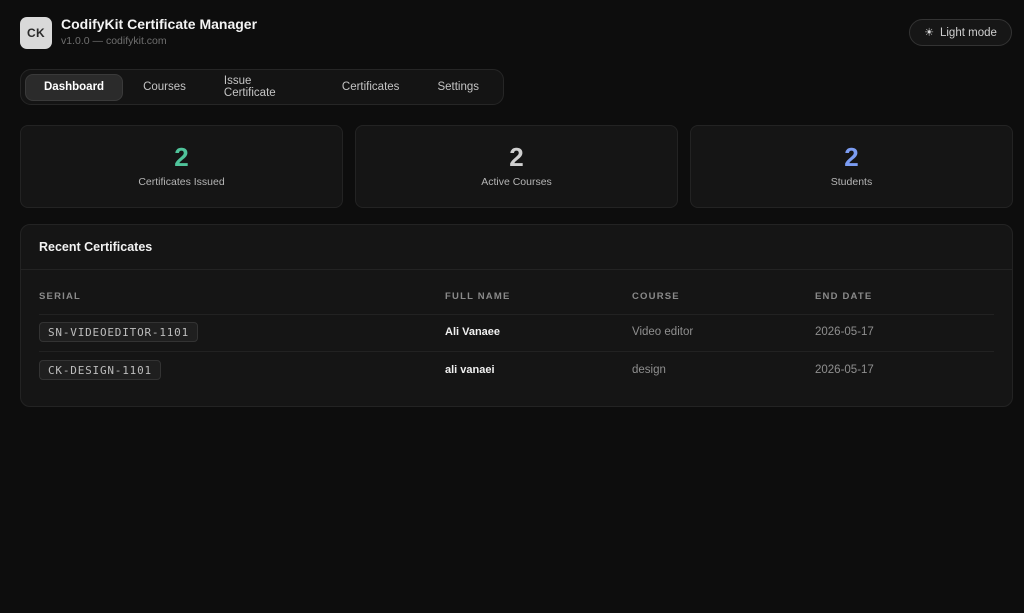  Describe the element at coordinates (60, 296) in the screenshot. I see `column-header-serial: SERIAL` at that location.